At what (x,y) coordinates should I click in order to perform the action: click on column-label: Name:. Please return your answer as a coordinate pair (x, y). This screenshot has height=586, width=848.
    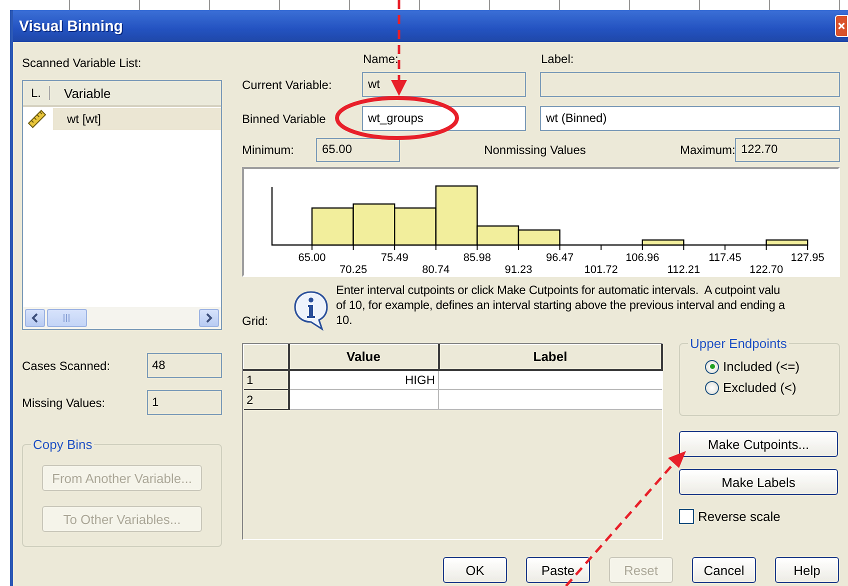
    Looking at the image, I should click on (381, 60).